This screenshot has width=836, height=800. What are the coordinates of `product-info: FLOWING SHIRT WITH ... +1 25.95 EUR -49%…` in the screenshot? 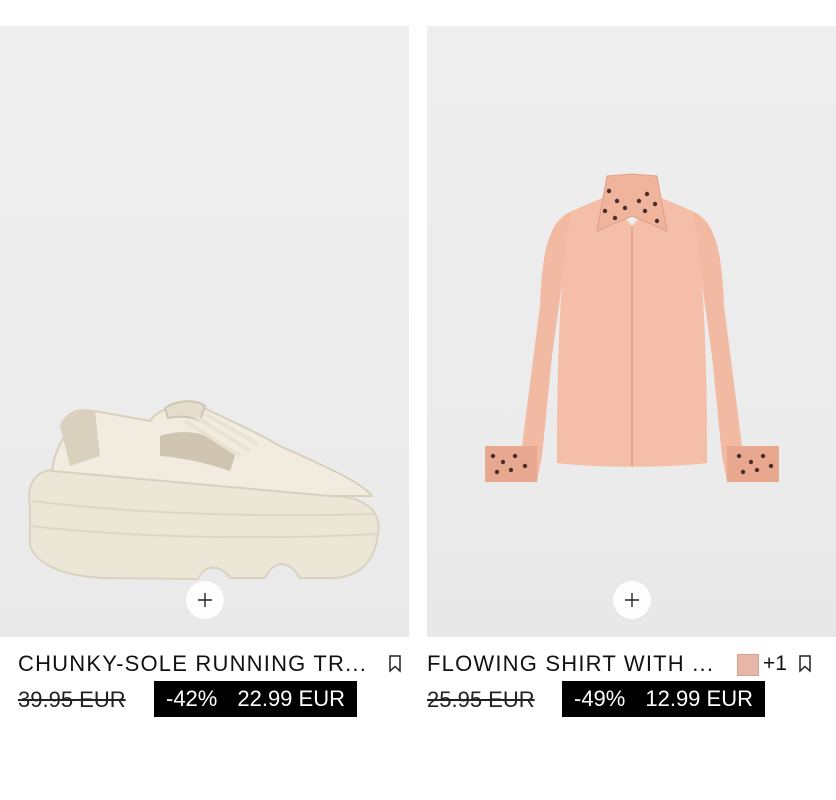 It's located at (631, 682).